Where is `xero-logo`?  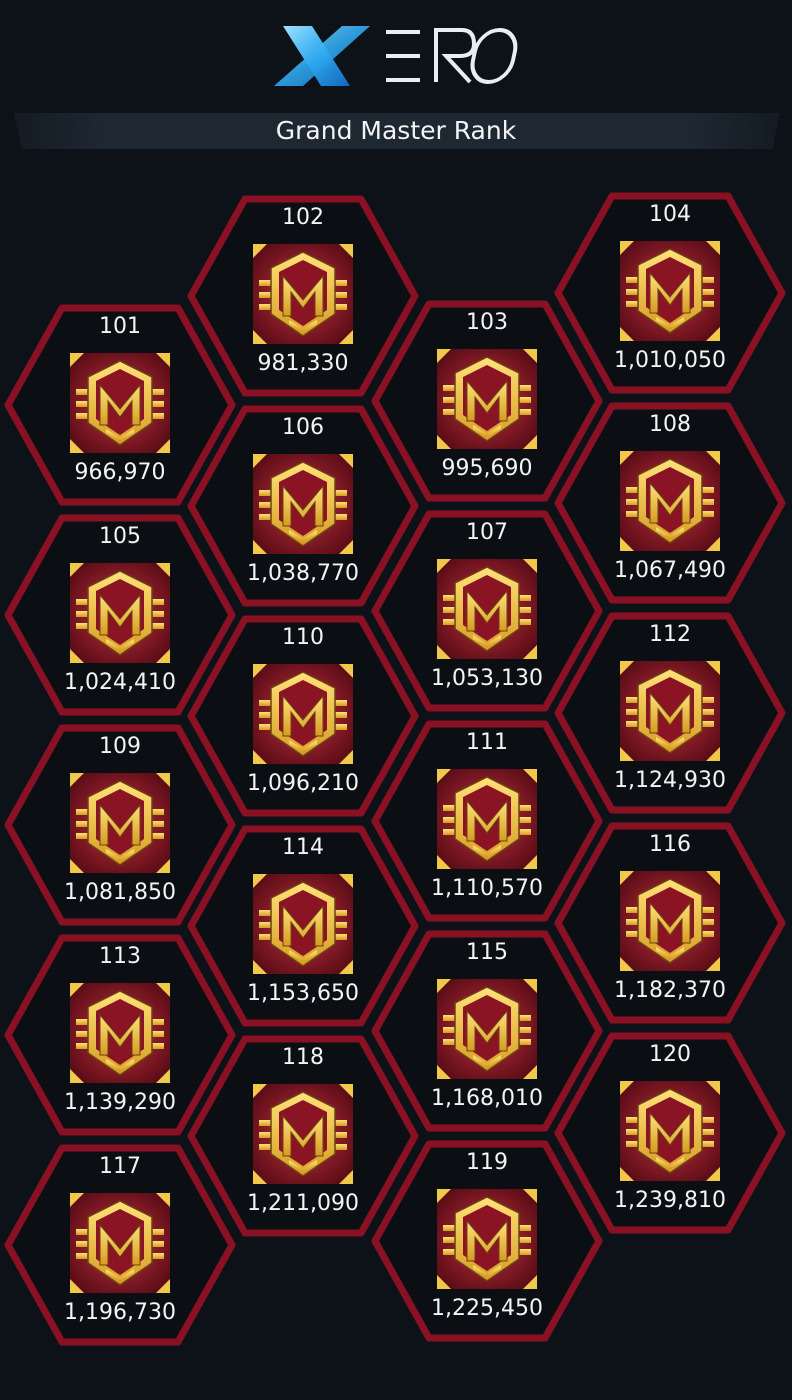 xero-logo is located at coordinates (396, 56).